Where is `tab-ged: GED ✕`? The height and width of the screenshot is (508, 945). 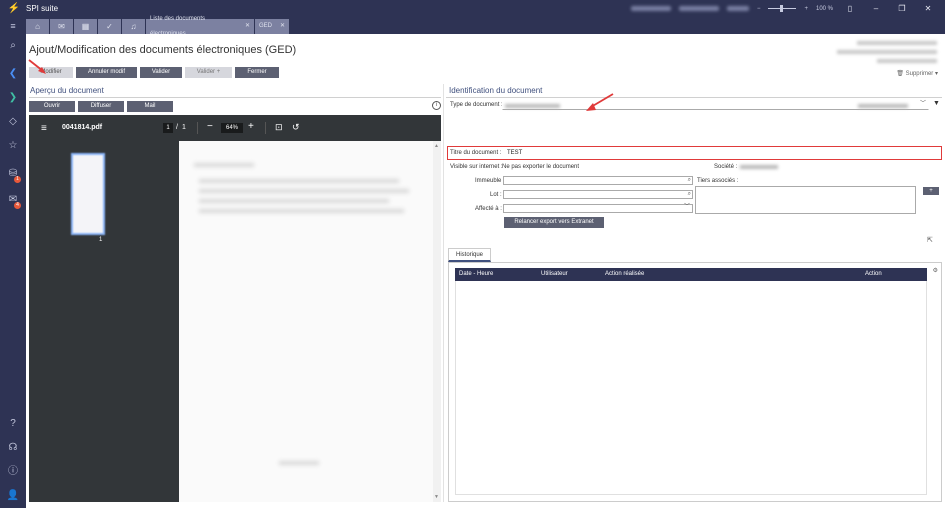
tab-ged: GED ✕ is located at coordinates (272, 26).